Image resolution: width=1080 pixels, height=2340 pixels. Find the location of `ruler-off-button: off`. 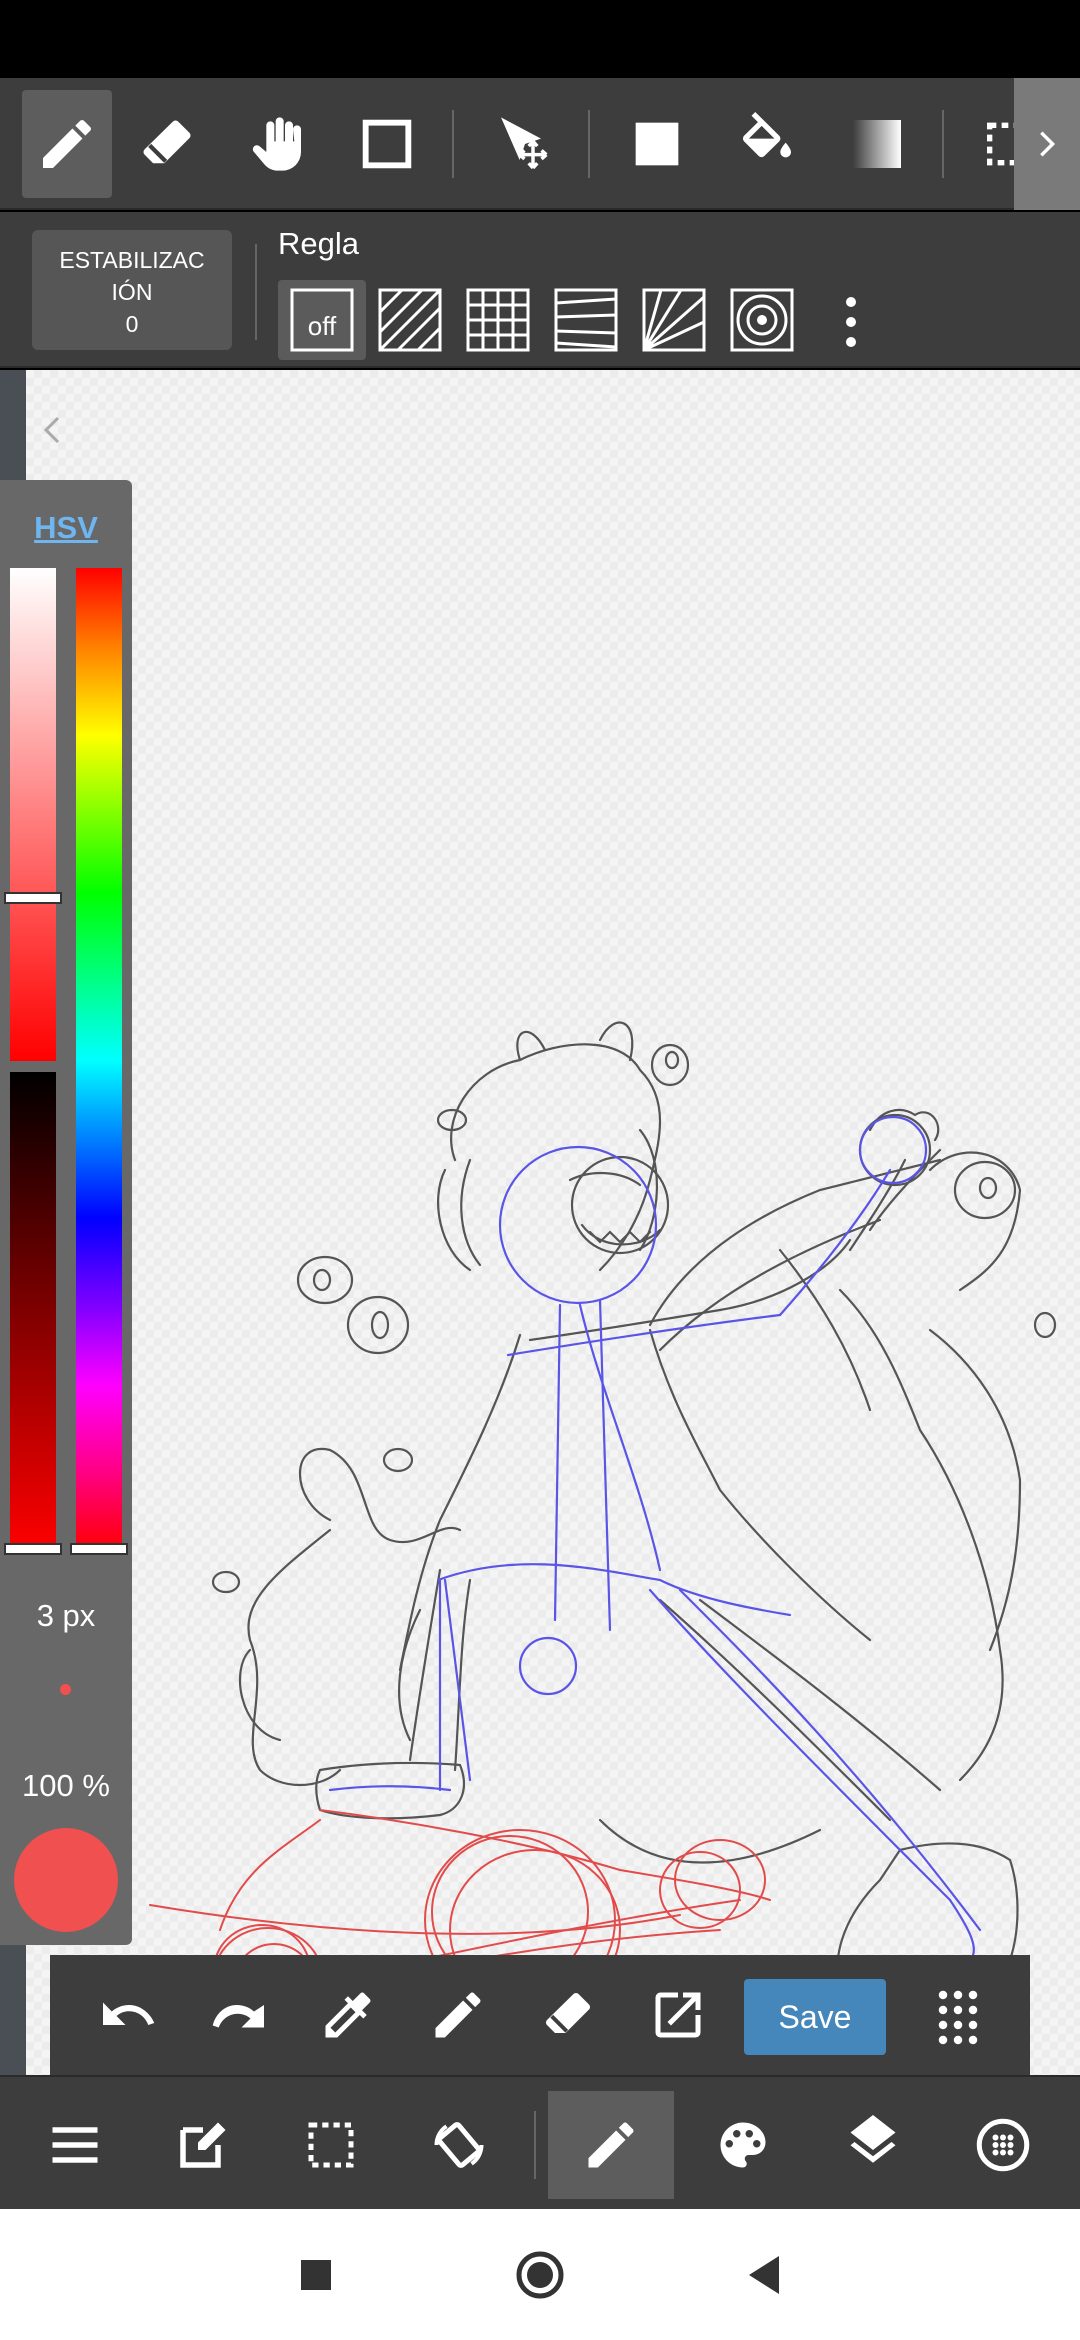

ruler-off-button: off is located at coordinates (322, 320).